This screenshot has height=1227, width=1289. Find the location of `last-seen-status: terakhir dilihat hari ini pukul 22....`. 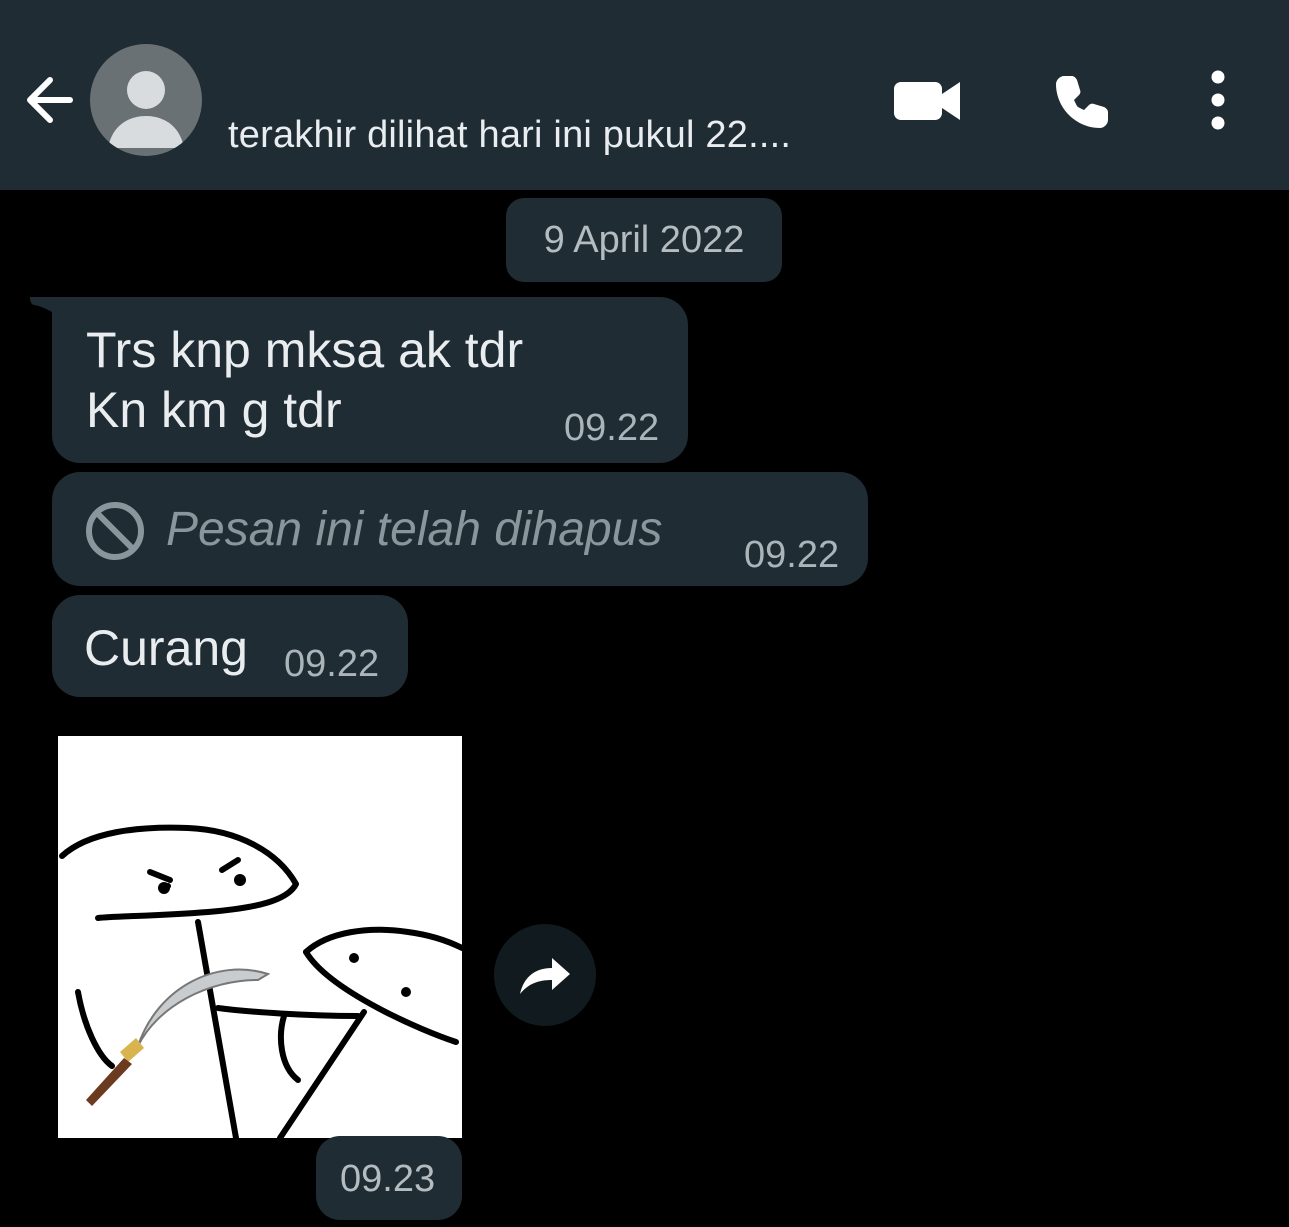

last-seen-status: terakhir dilihat hari ini pukul 22.... is located at coordinates (510, 135).